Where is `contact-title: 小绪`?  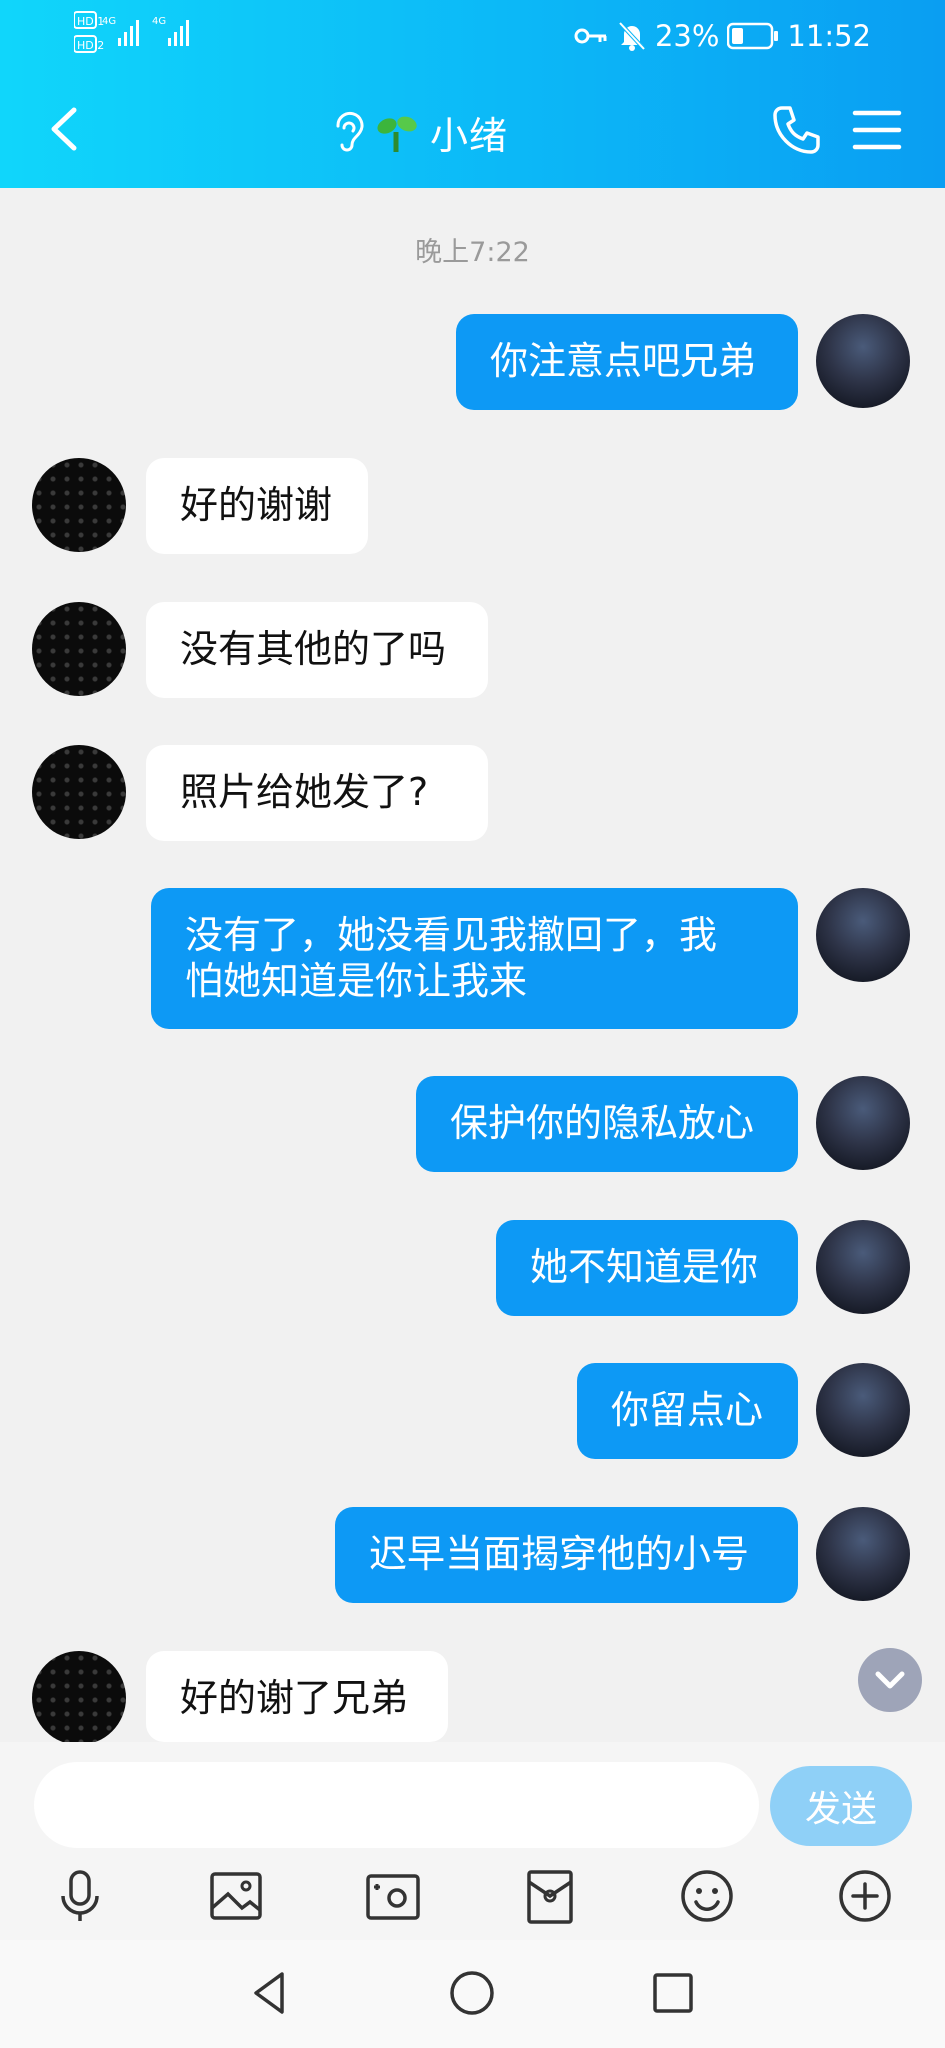 contact-title: 小绪 is located at coordinates (419, 132).